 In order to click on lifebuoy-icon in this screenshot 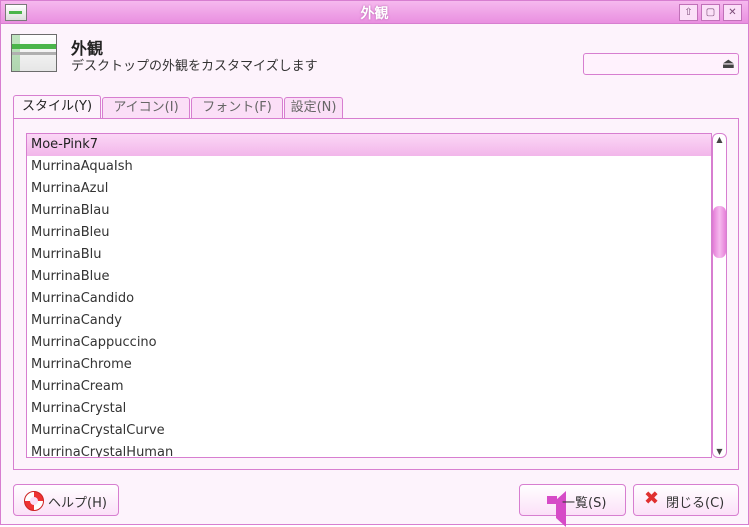, I will do `click(34, 501)`.